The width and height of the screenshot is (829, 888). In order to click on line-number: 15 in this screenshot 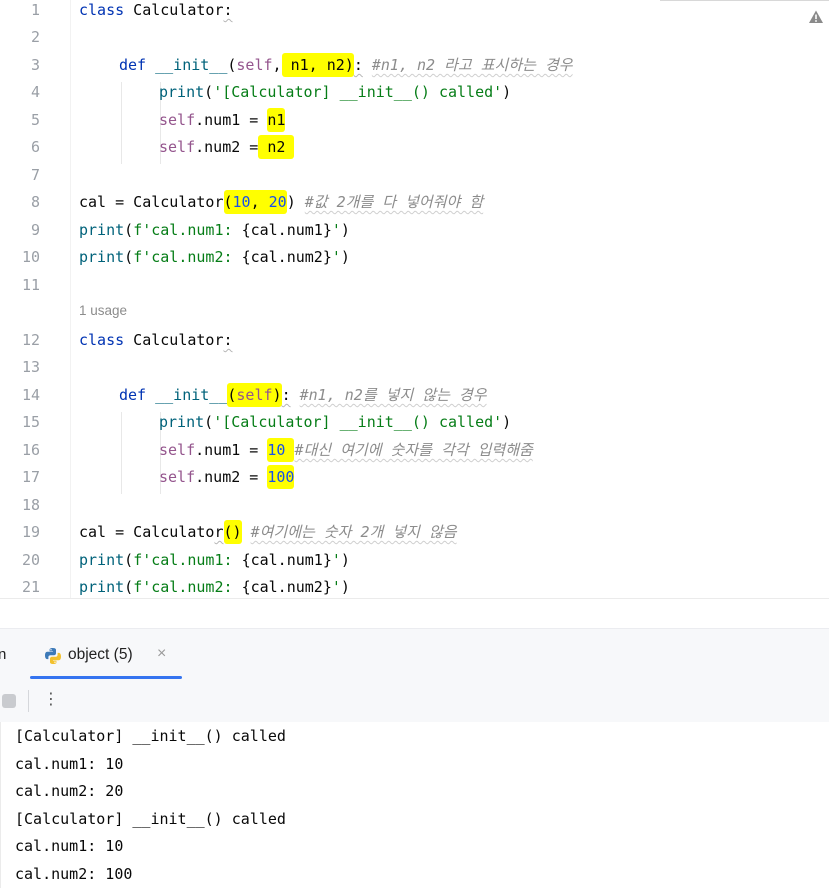, I will do `click(30, 422)`.